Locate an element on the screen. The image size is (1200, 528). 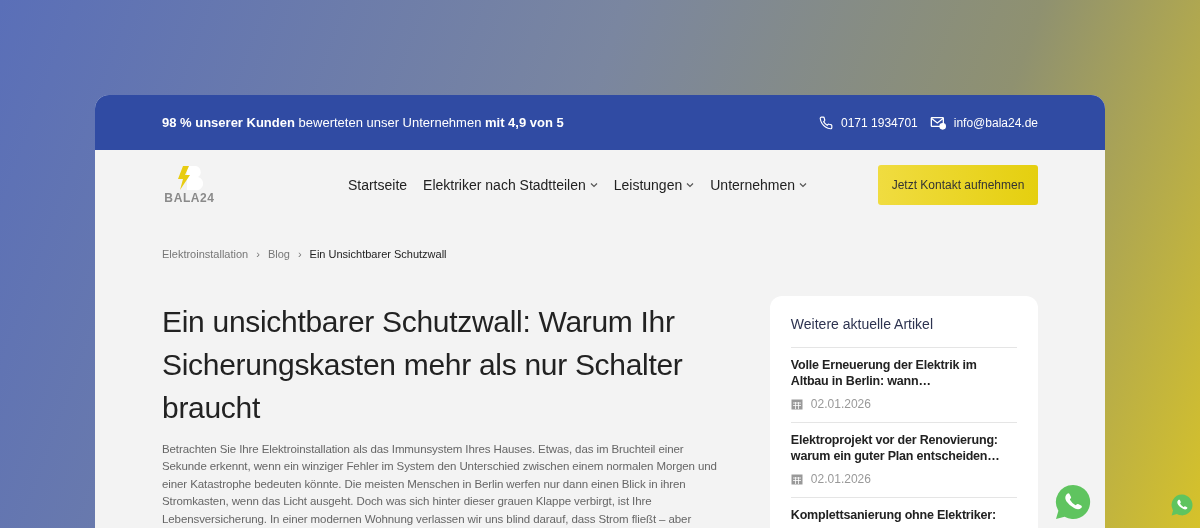
article-link: Komplettsanierung ohne Elektriker: is located at coordinates (903, 514).